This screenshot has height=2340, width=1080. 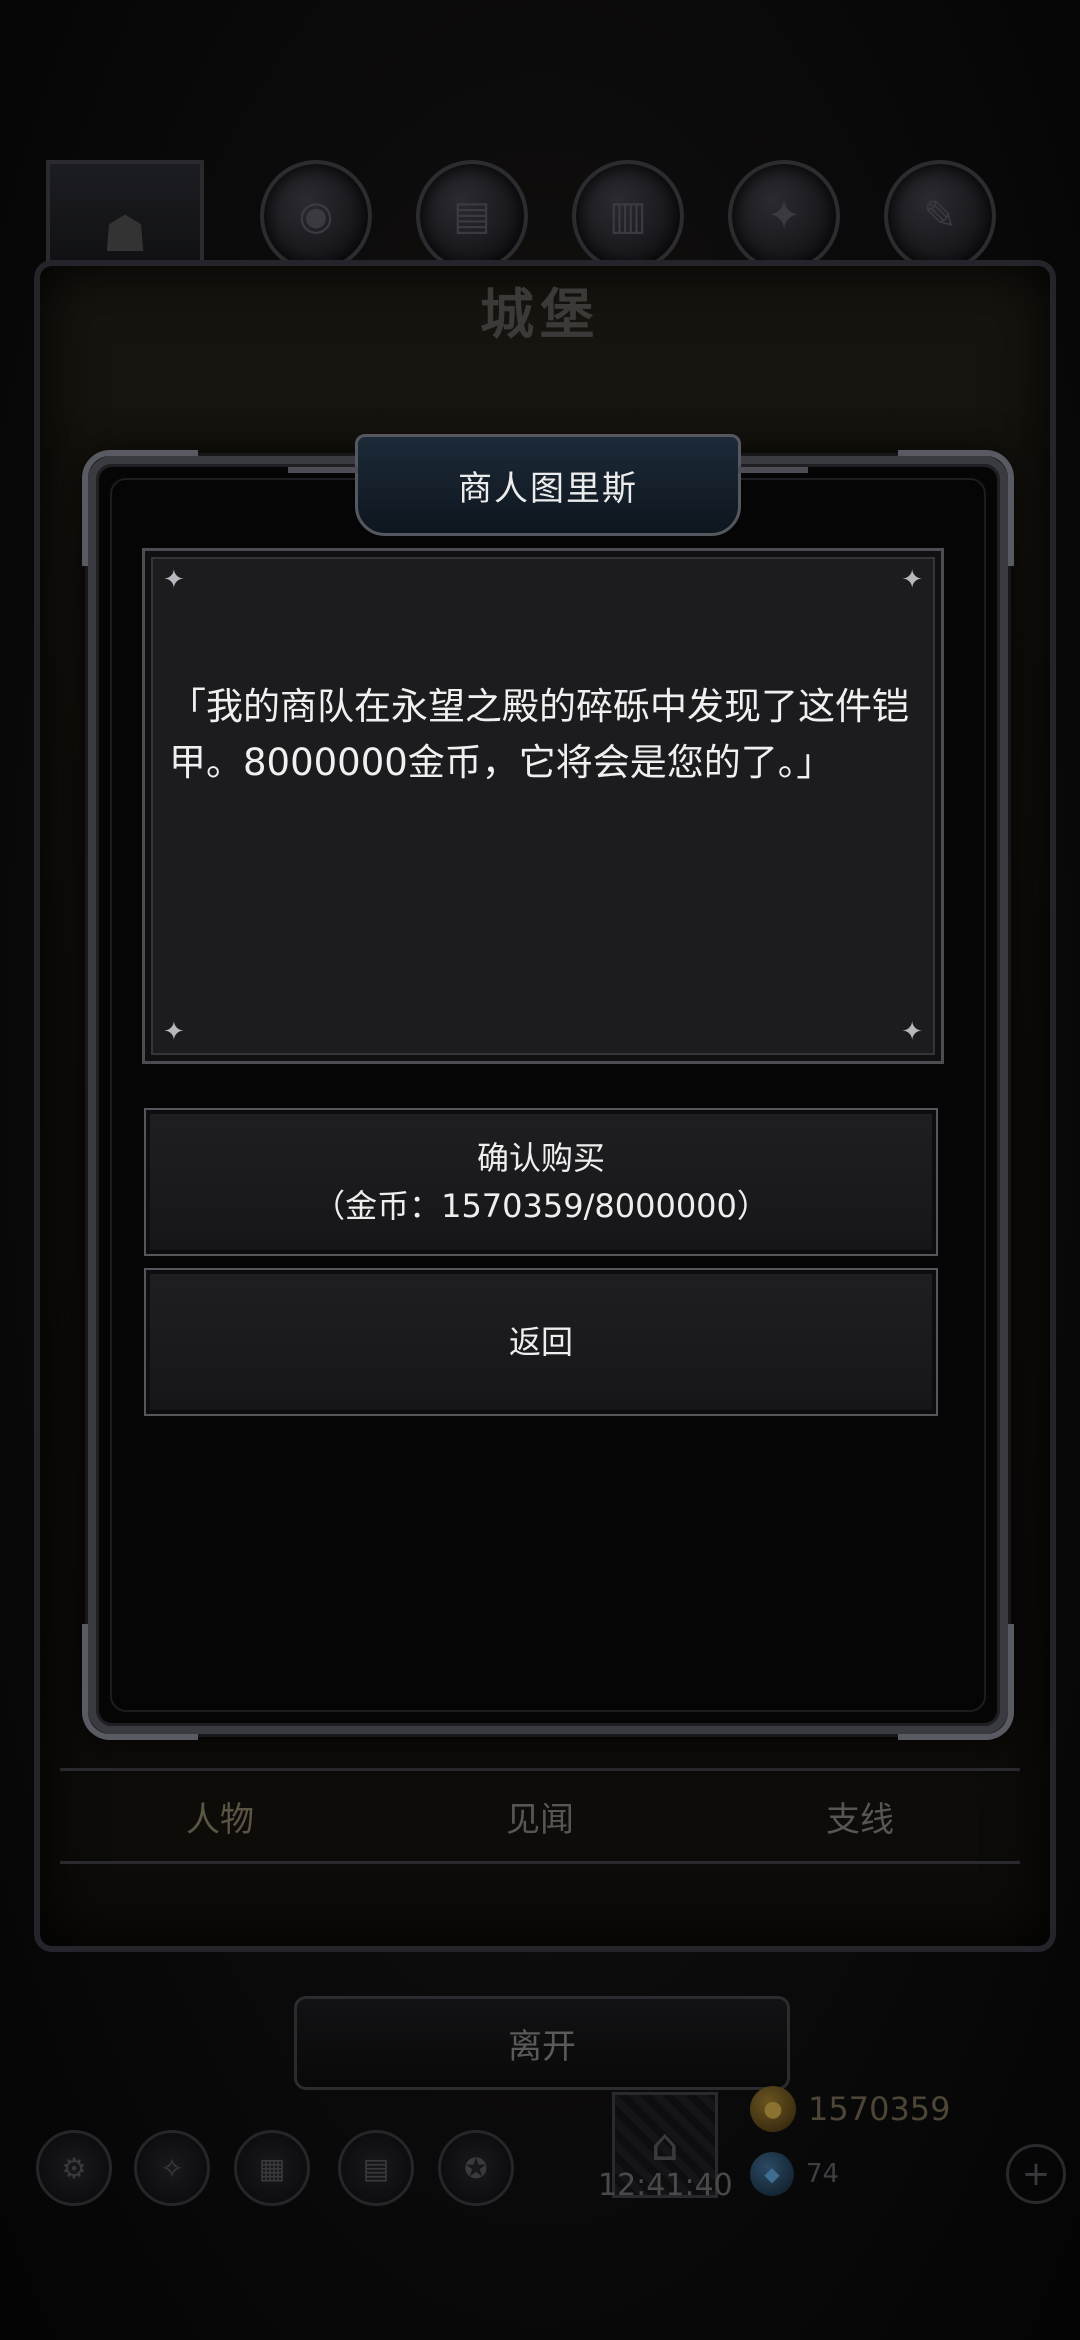 I want to click on castle-title: 城堡, so click(x=540, y=314).